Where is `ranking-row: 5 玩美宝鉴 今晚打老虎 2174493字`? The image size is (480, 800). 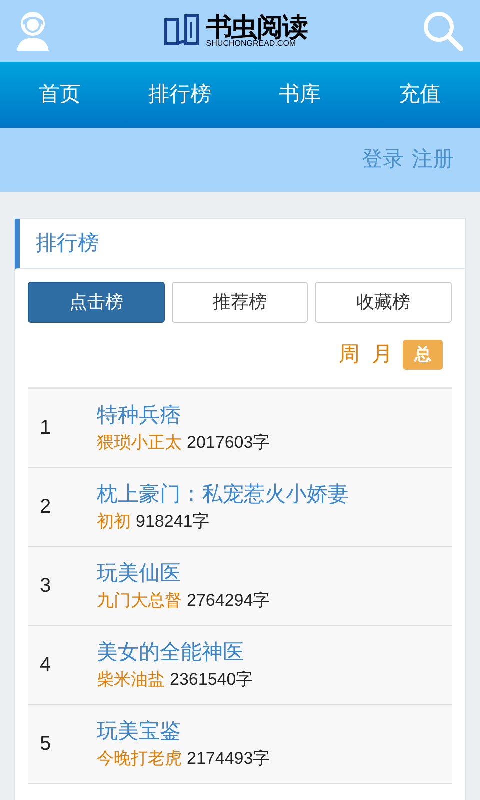
ranking-row: 5 玩美宝鉴 今晚打老虎 2174493字 is located at coordinates (240, 744).